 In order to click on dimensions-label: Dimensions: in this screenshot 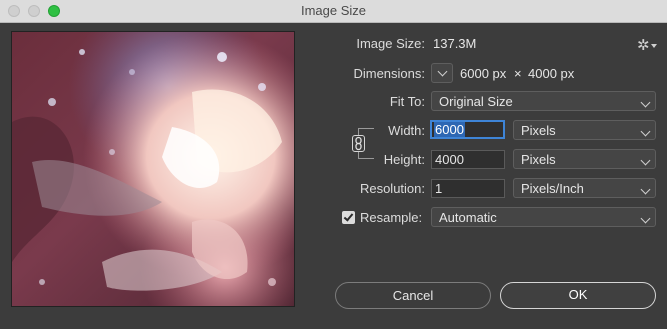, I will do `click(389, 73)`.